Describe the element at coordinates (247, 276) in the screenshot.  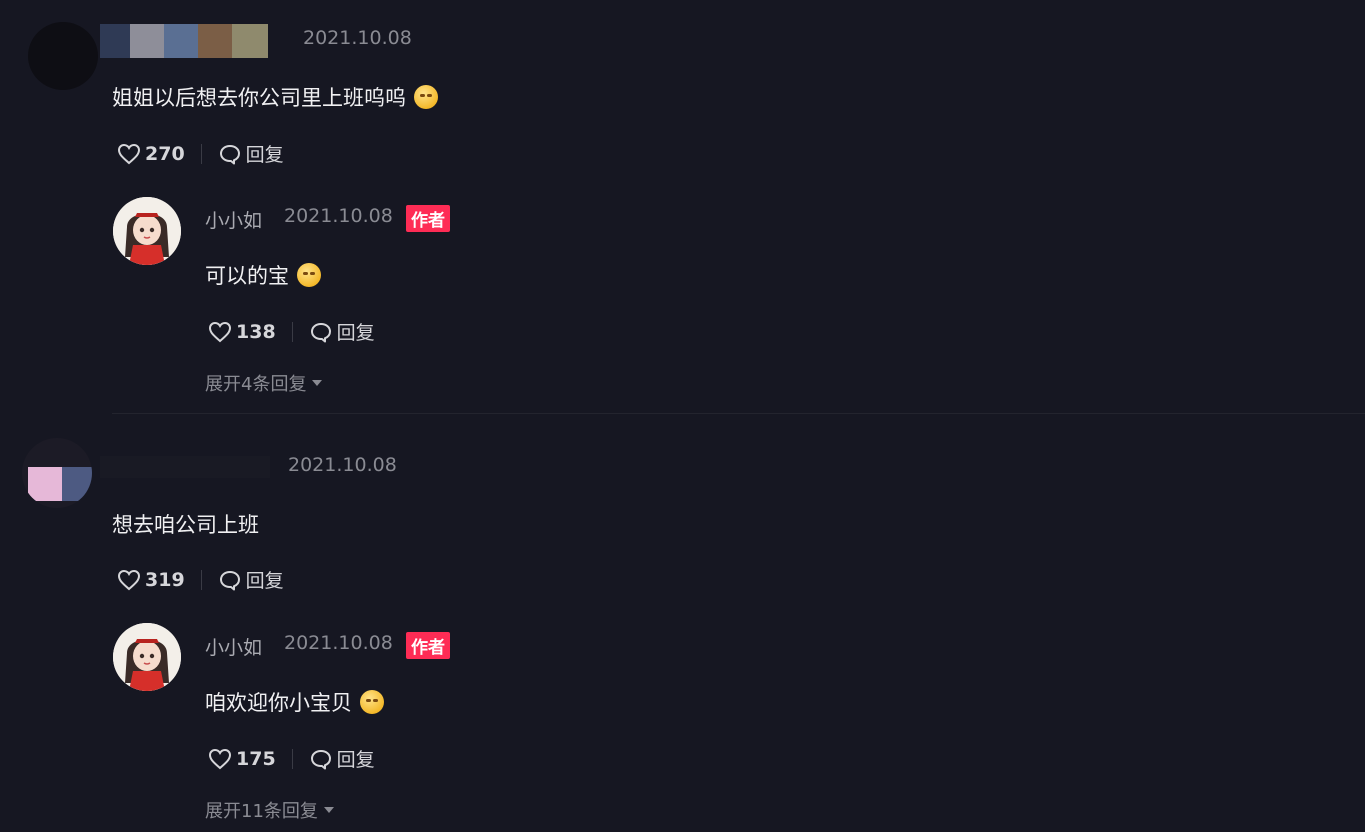
I see `author-reply-text-body: 可以的宝` at that location.